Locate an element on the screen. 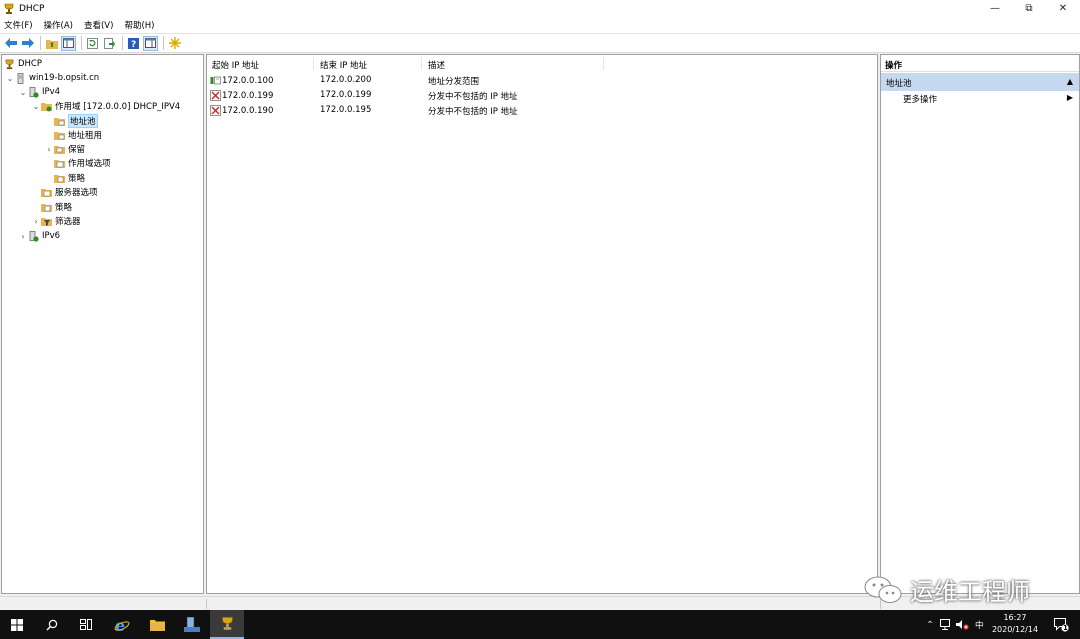 The width and height of the screenshot is (1080, 639). back-button is located at coordinates (10, 43).